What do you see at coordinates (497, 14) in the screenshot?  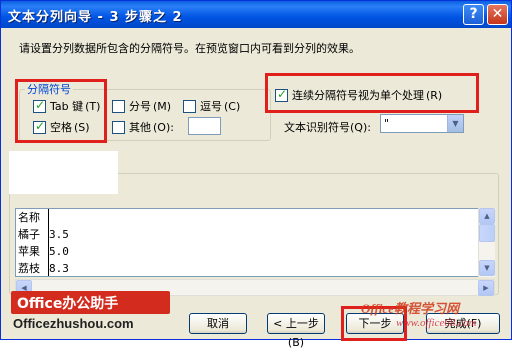 I see `close-button: ✕` at bounding box center [497, 14].